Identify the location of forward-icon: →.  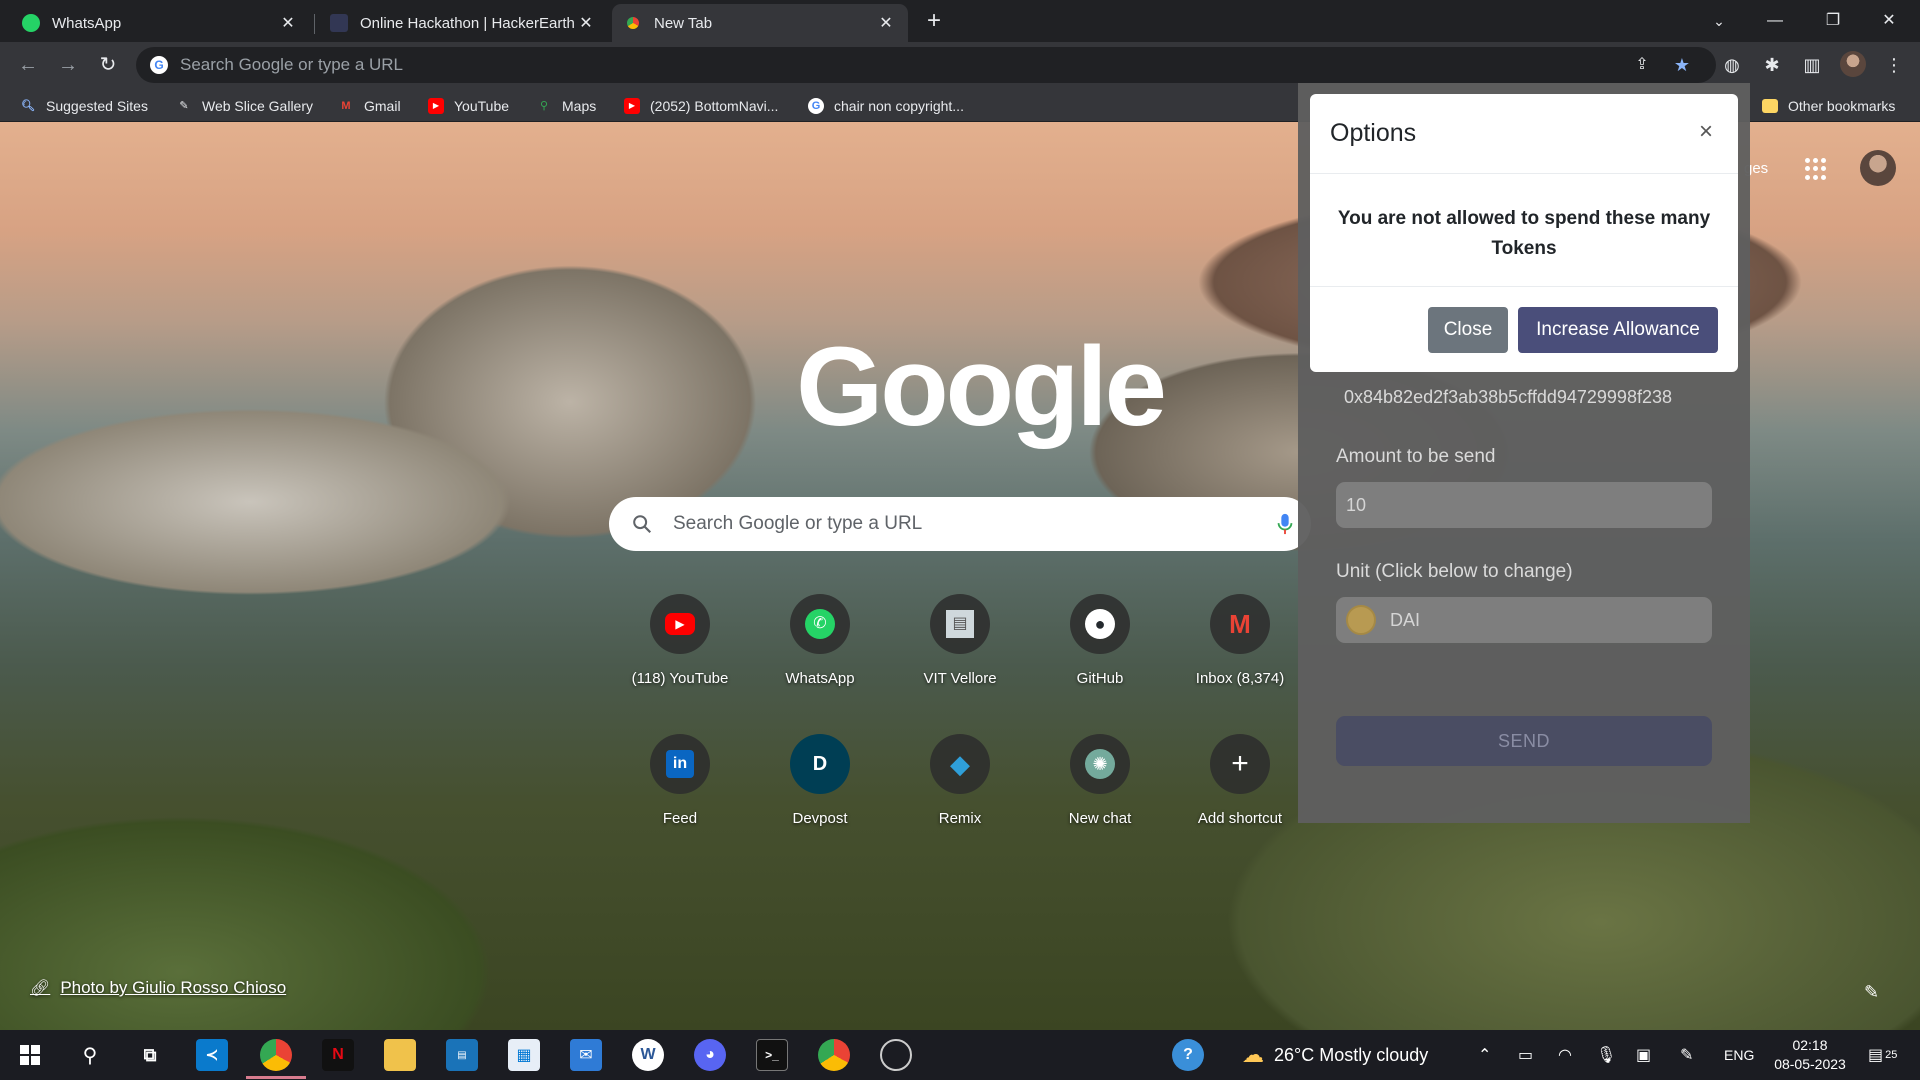
(68, 65).